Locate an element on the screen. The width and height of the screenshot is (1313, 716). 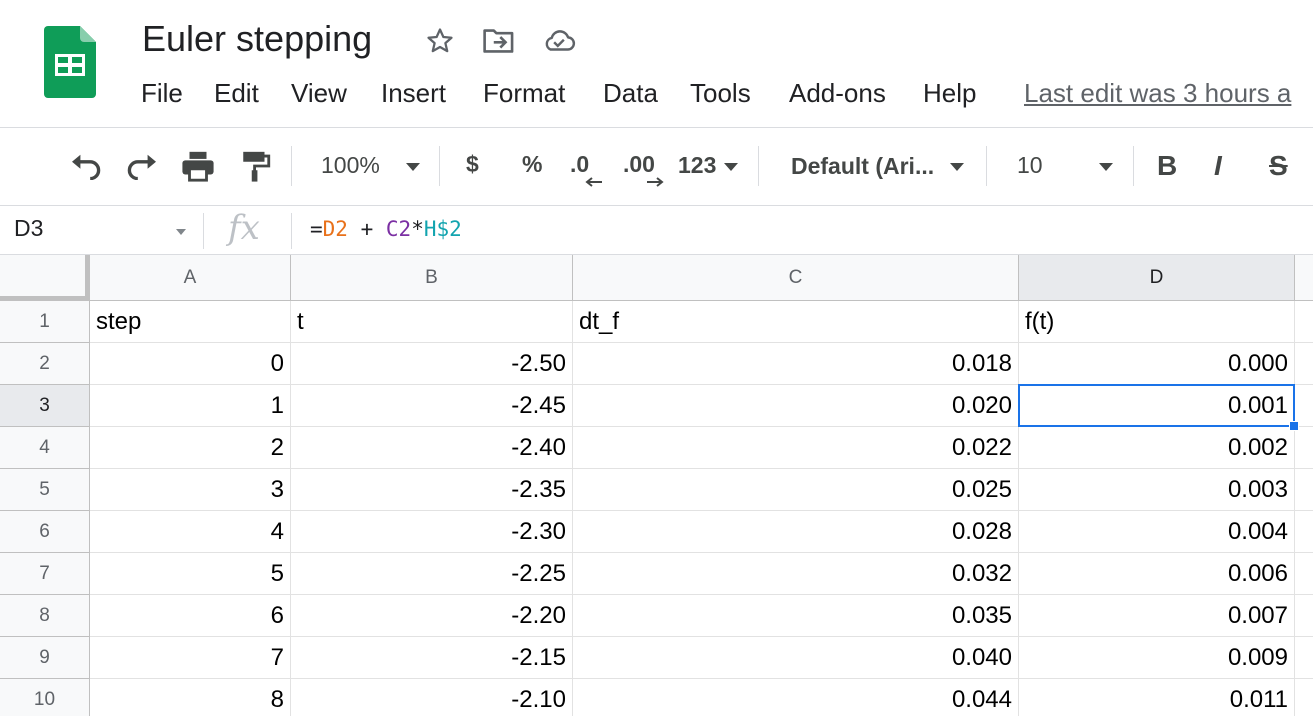
cell-c10: 0.044 is located at coordinates (796, 697).